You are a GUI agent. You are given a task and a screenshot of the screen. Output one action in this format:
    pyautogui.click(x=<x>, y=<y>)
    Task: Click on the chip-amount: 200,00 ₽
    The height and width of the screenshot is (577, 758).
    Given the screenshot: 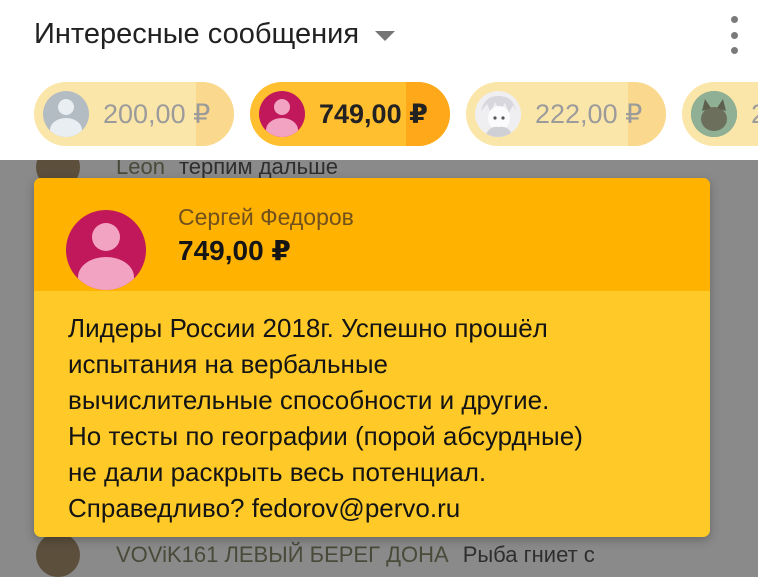 What is the action you would take?
    pyautogui.click(x=157, y=113)
    